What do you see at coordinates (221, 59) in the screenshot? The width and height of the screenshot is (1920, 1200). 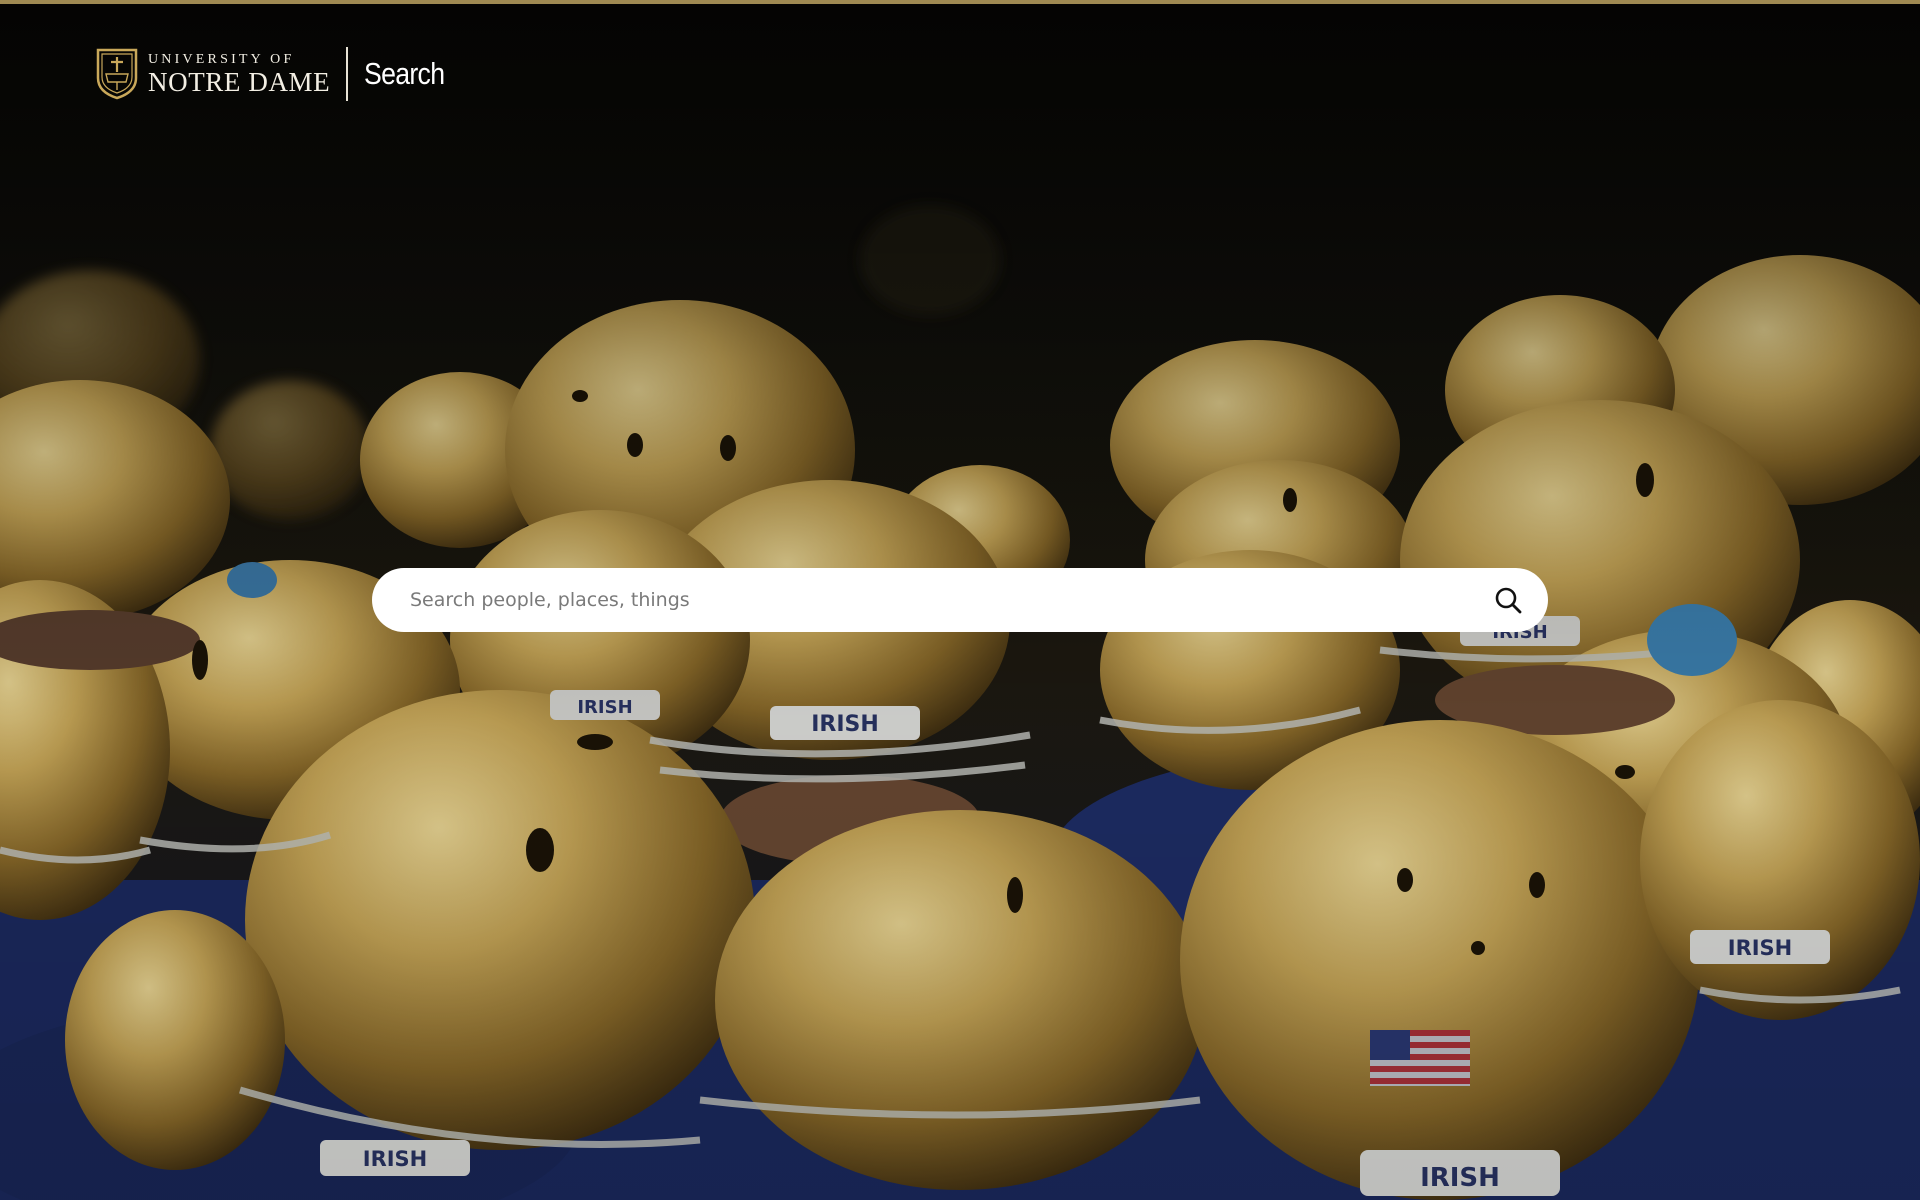 I see `wordmark-line-1: UNIVERSITY OF` at bounding box center [221, 59].